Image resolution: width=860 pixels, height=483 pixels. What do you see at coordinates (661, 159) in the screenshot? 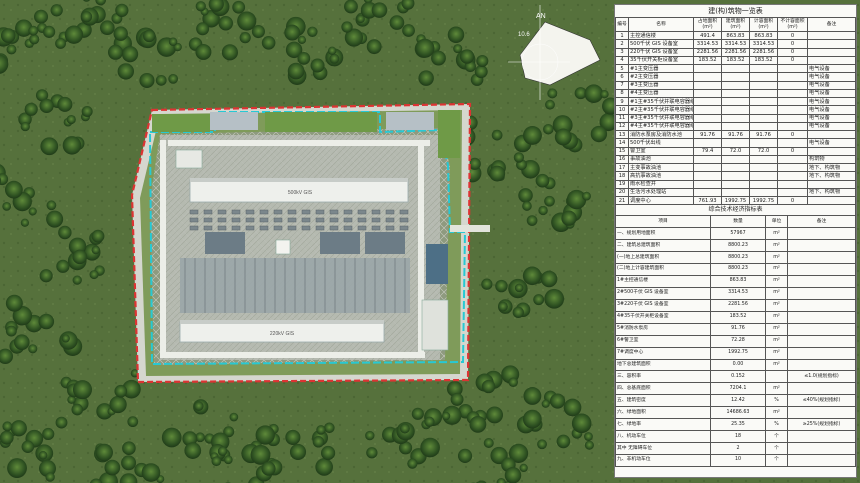
I see `table-cell: 事故油池` at bounding box center [661, 159].